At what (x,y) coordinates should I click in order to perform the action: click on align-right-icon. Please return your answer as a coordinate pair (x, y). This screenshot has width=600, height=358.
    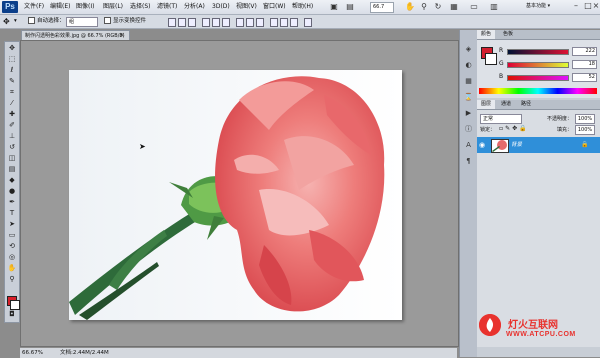
    Looking at the image, I should click on (226, 22).